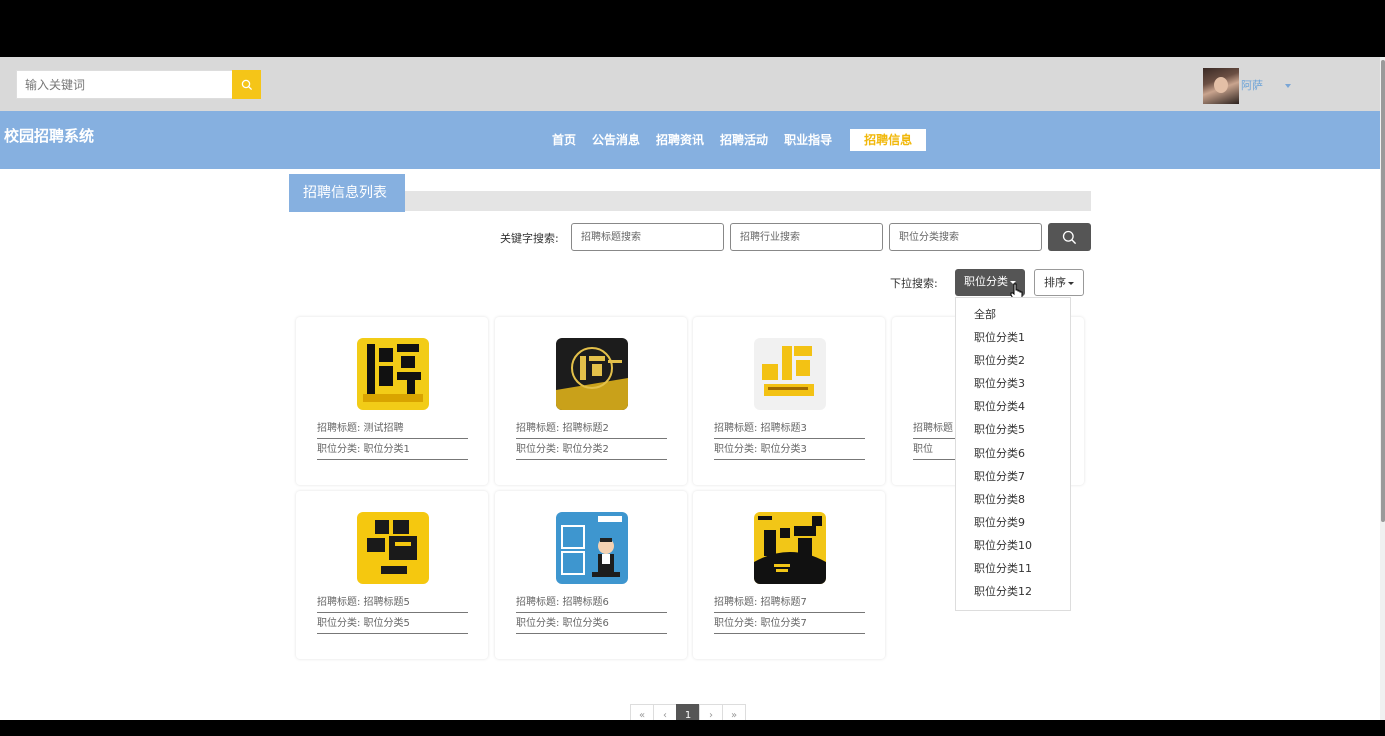 This screenshot has height=736, width=1385. I want to click on site-search, so click(138, 84).